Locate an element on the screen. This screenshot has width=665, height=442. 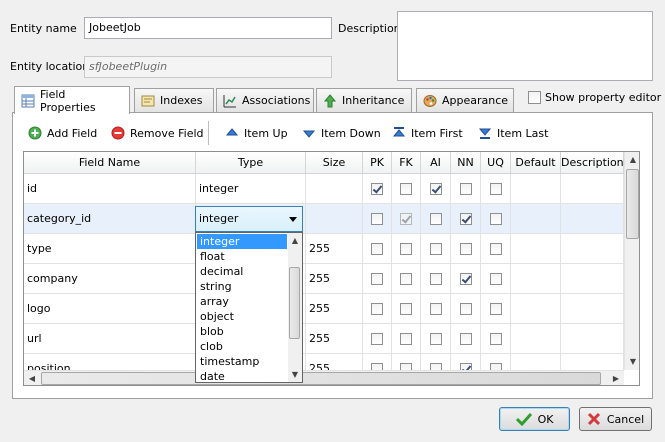
item-down-button: Item Down is located at coordinates (341, 133).